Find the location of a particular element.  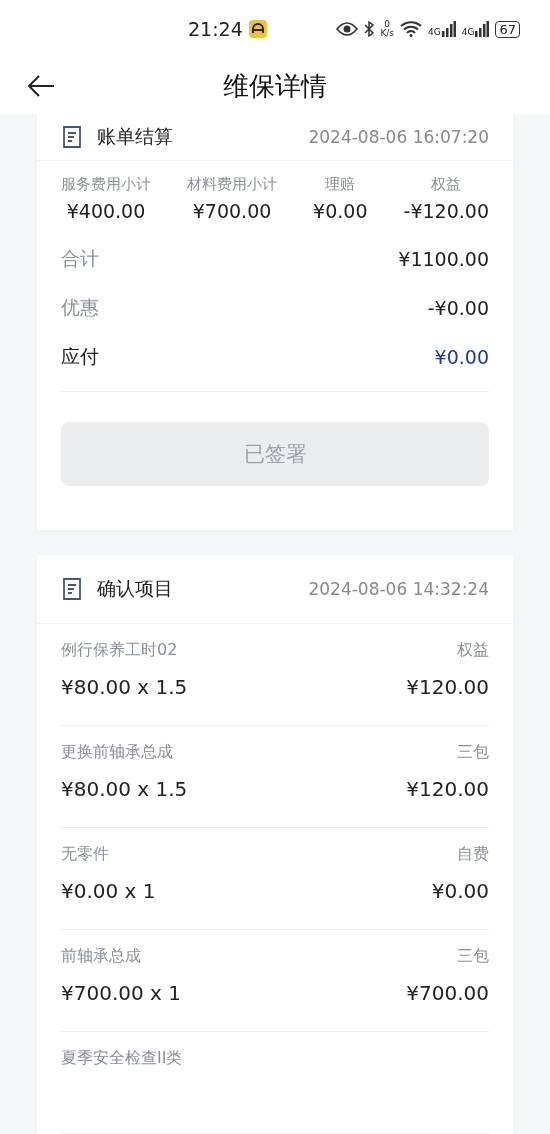

item-name: 前轴承总成 is located at coordinates (101, 956).